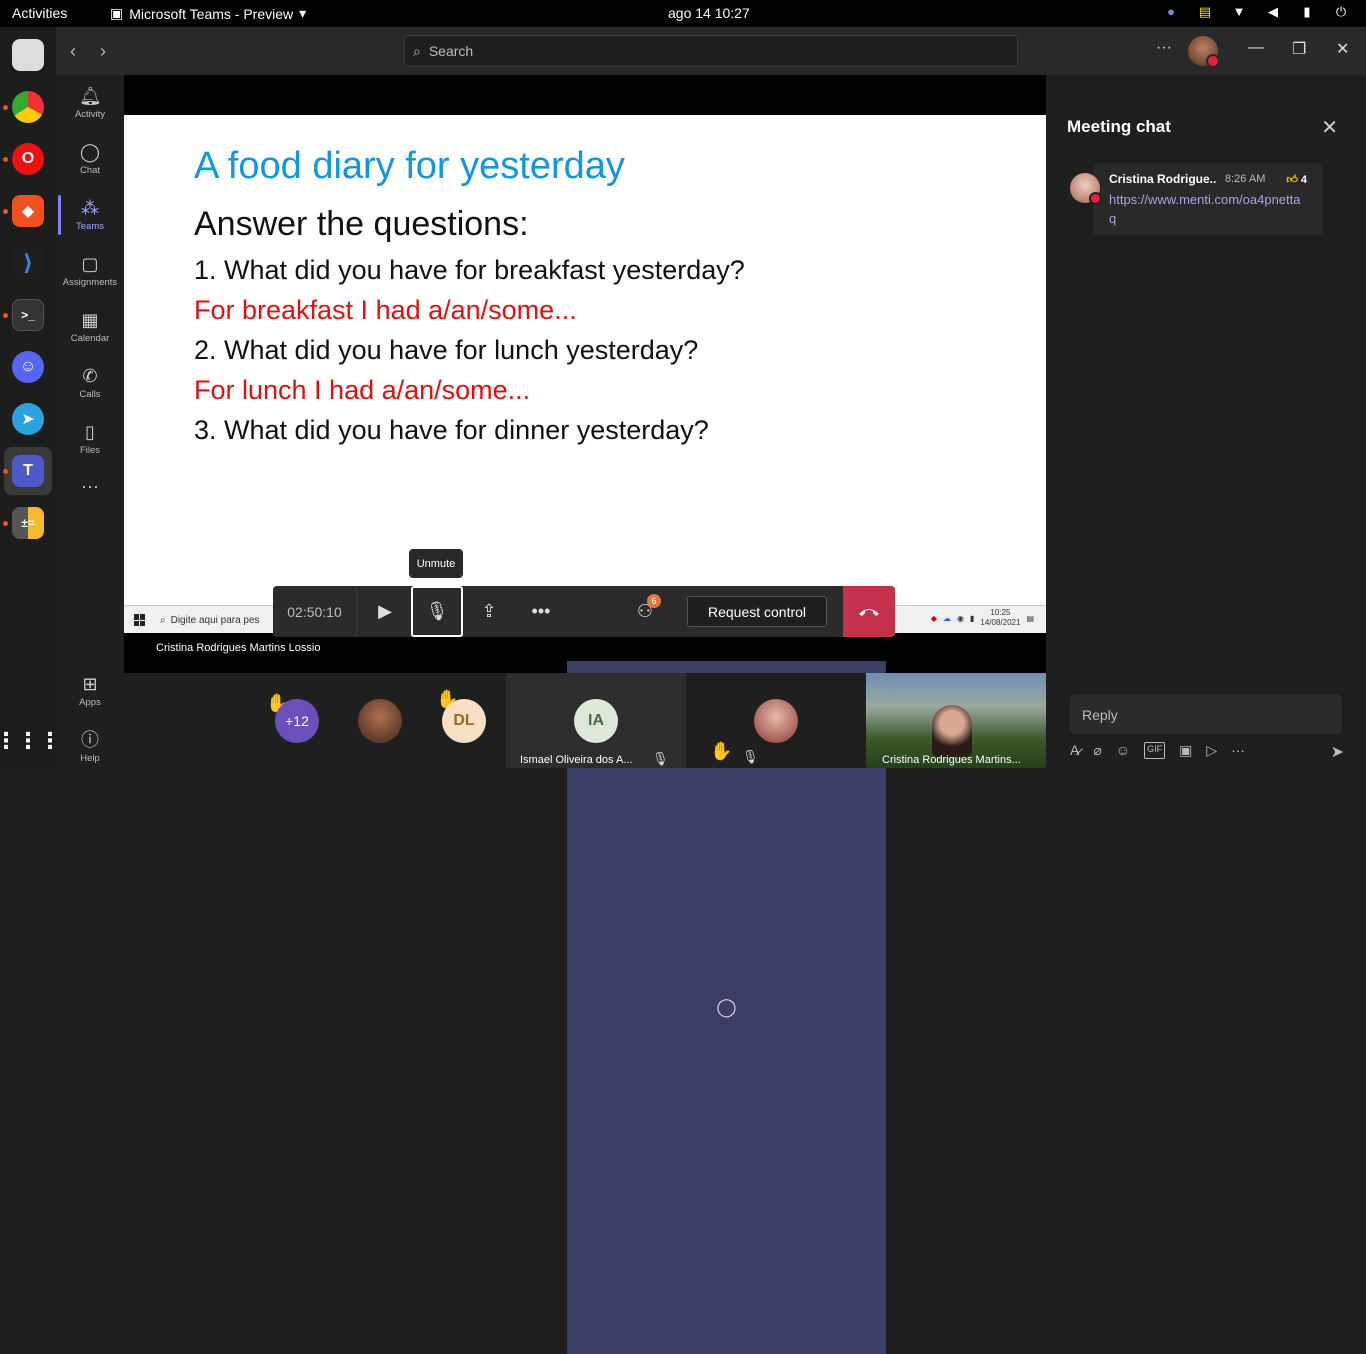  What do you see at coordinates (757, 611) in the screenshot?
I see `request-control-button: Request control` at bounding box center [757, 611].